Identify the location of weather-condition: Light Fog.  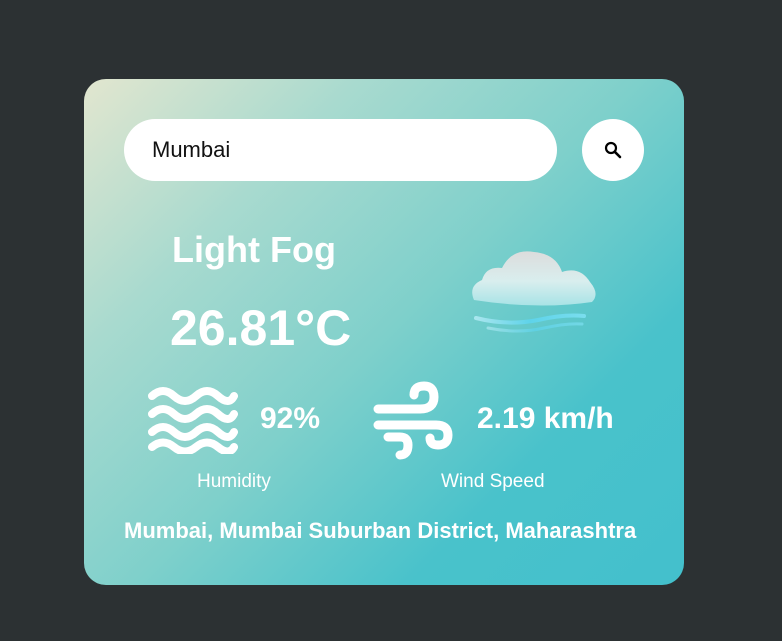
(254, 249).